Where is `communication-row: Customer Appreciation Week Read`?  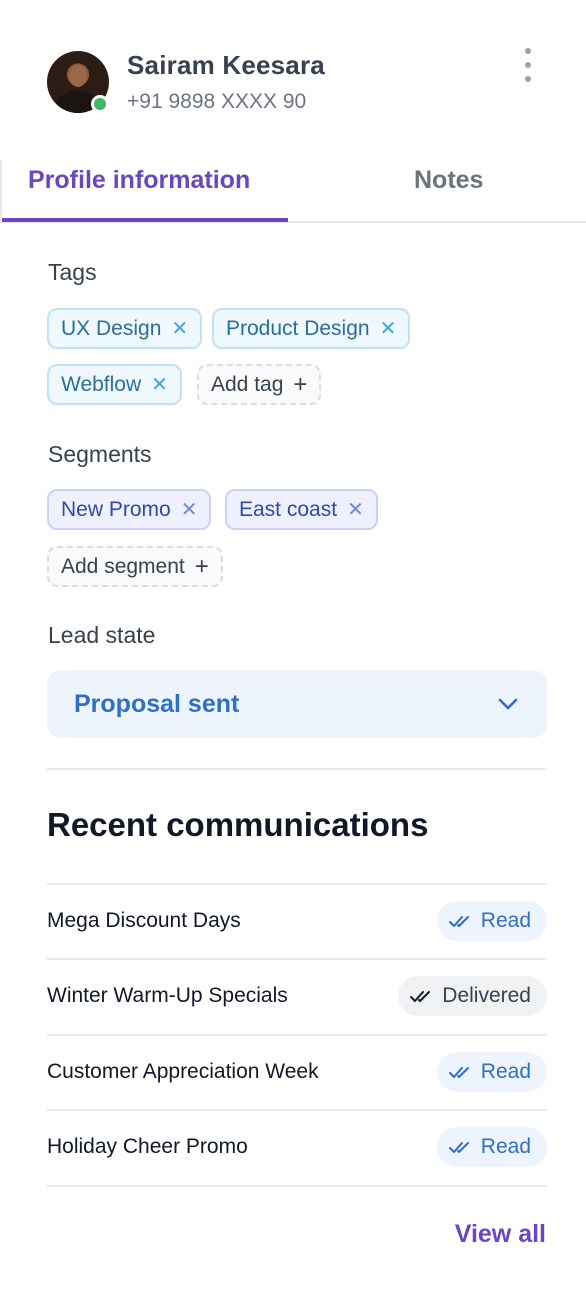
communication-row: Customer Appreciation Week Read is located at coordinates (297, 1071).